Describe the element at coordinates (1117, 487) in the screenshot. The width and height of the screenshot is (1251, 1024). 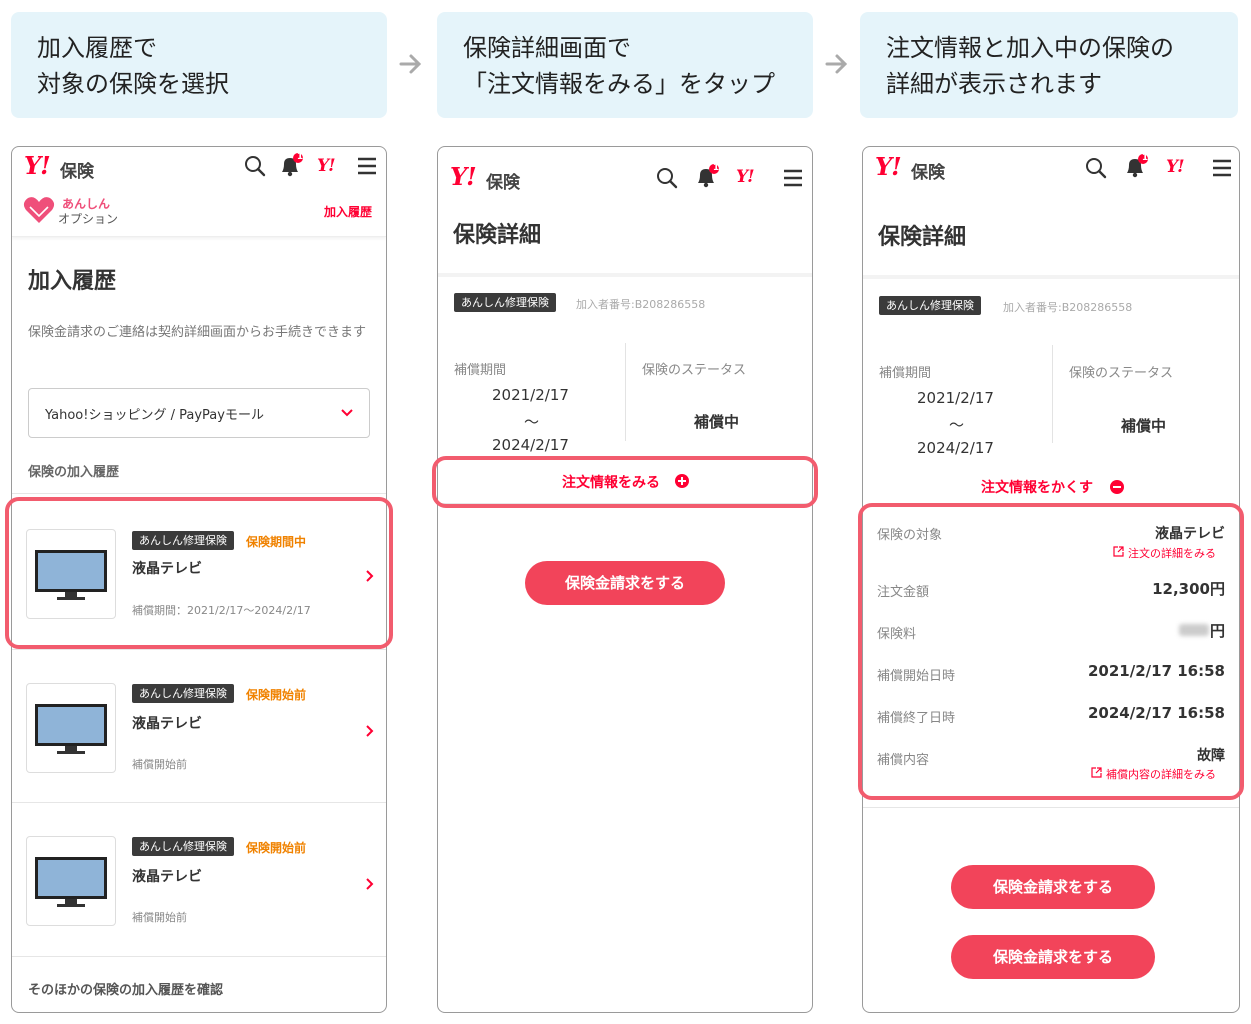
I see `minus-circle-icon` at that location.